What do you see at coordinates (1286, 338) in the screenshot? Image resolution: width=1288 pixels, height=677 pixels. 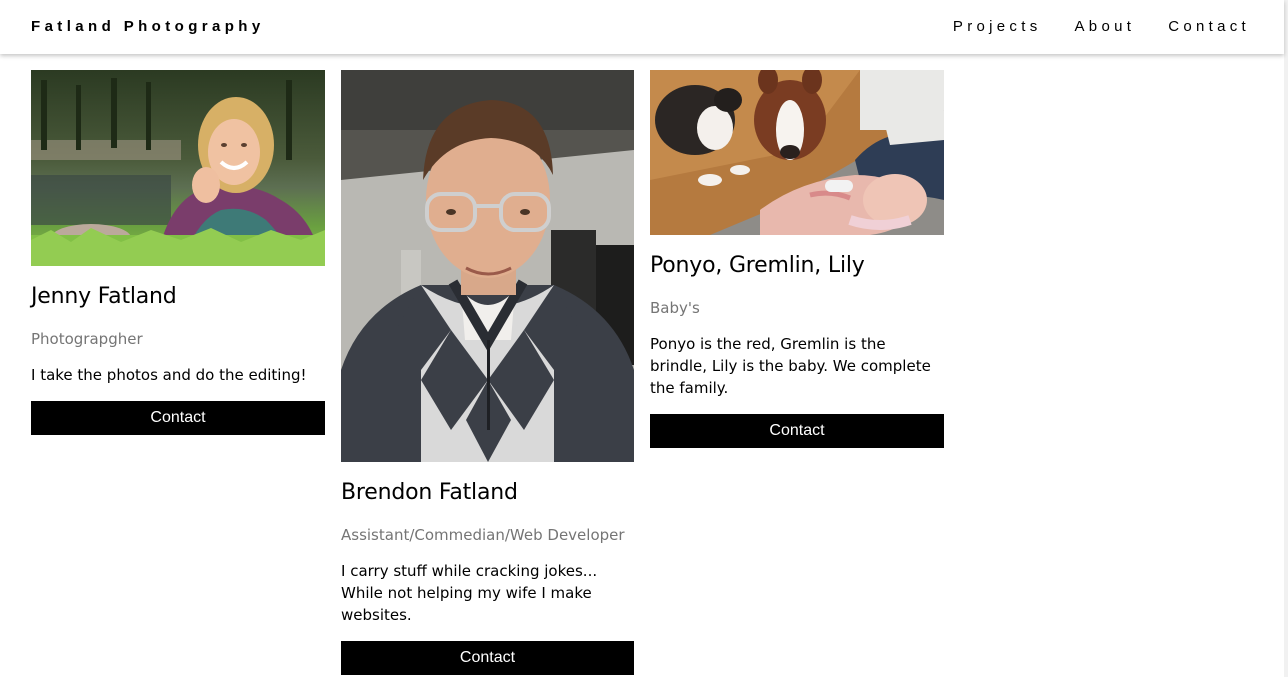 I see `page-scrollbar` at bounding box center [1286, 338].